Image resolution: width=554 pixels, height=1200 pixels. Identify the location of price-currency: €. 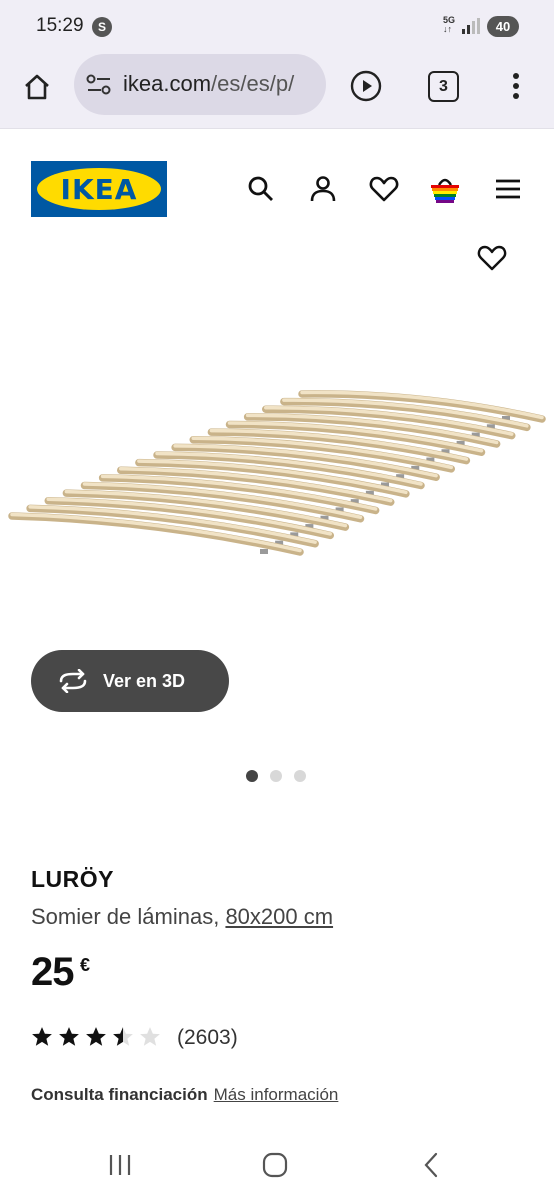
(85, 965).